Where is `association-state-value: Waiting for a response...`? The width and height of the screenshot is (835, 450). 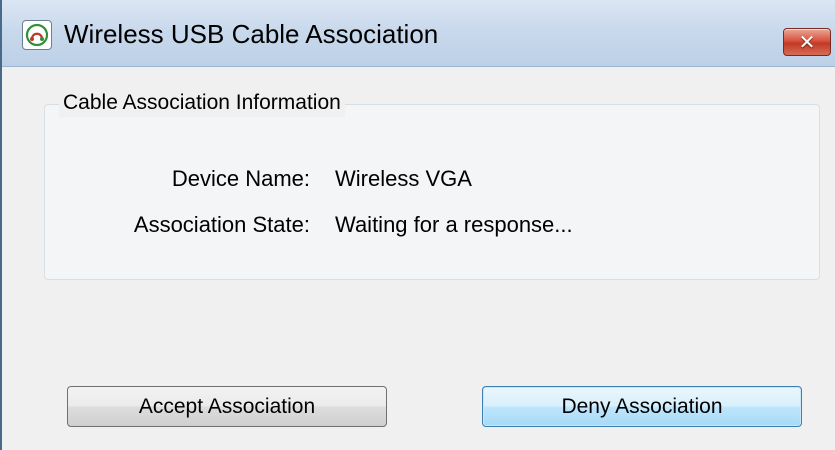 association-state-value: Waiting for a response... is located at coordinates (454, 224).